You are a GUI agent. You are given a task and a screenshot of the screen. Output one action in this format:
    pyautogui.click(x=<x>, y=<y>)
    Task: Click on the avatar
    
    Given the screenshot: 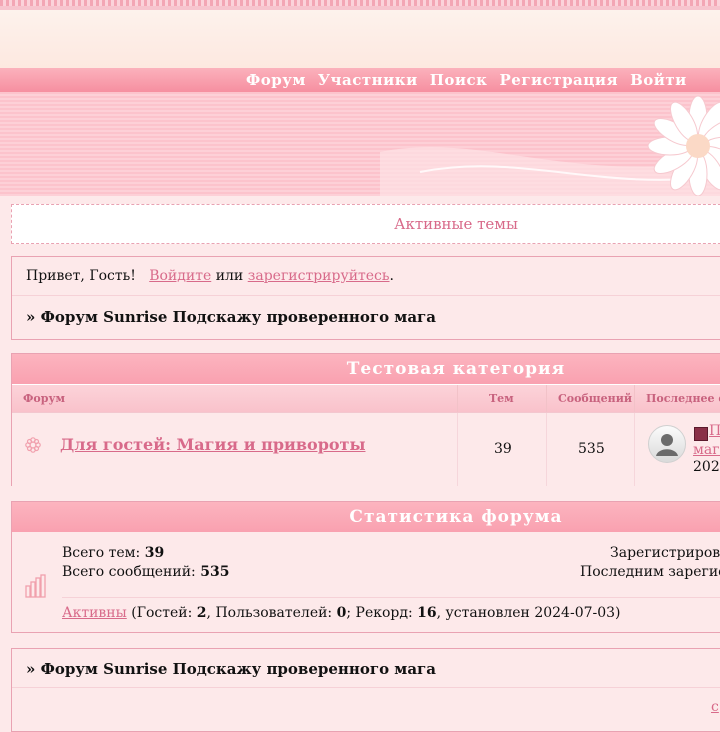 What is the action you would take?
    pyautogui.click(x=667, y=444)
    